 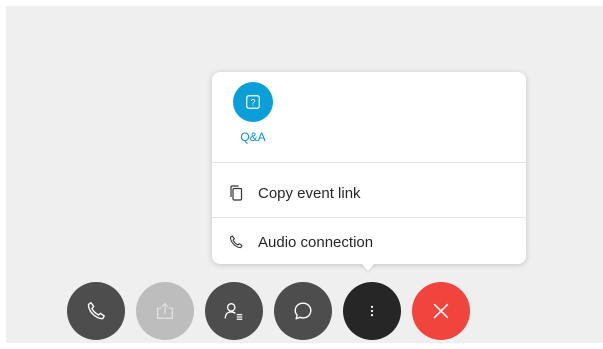 I want to click on audio-connection-item: Audio connection, so click(x=369, y=242).